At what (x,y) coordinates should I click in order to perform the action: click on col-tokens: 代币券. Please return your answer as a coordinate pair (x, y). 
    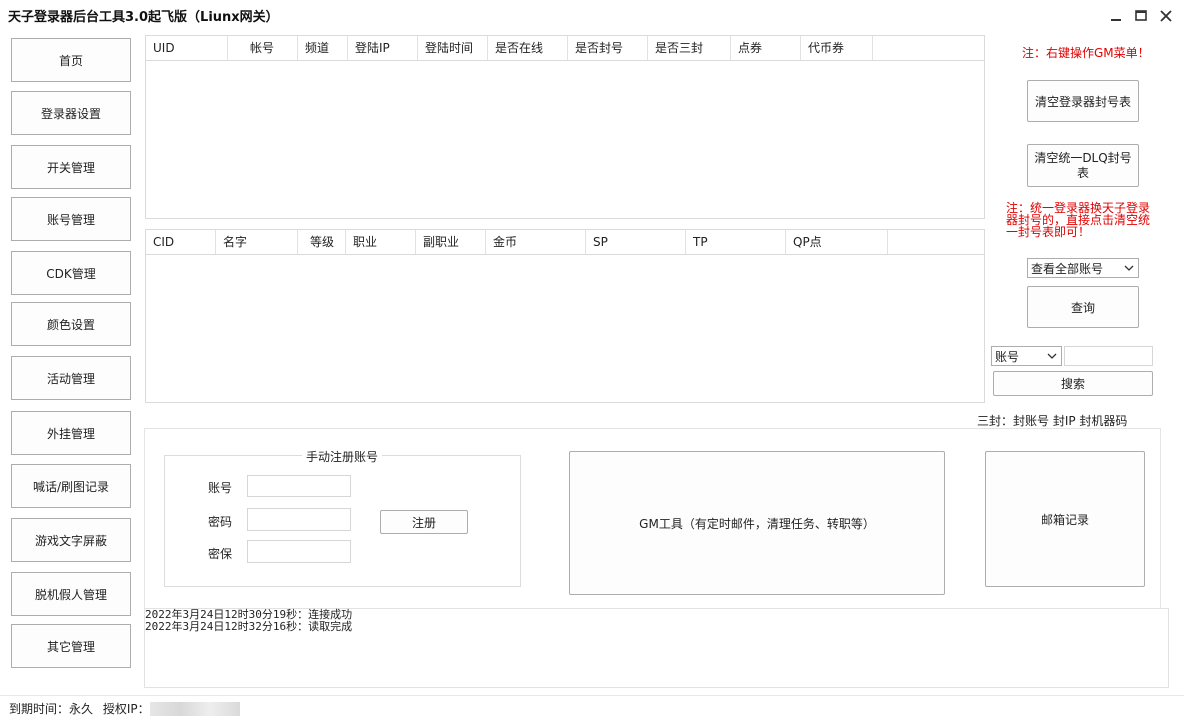
    Looking at the image, I should click on (837, 48).